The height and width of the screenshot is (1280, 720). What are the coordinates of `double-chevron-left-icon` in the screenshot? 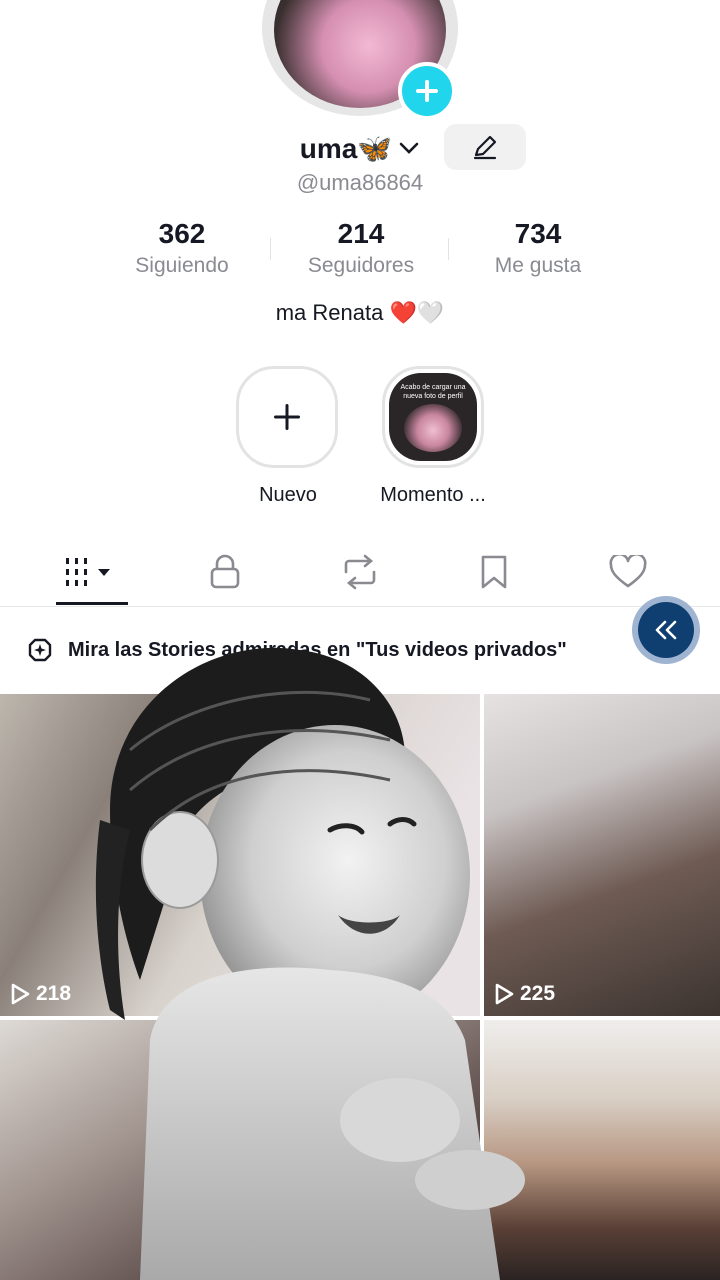 It's located at (666, 630).